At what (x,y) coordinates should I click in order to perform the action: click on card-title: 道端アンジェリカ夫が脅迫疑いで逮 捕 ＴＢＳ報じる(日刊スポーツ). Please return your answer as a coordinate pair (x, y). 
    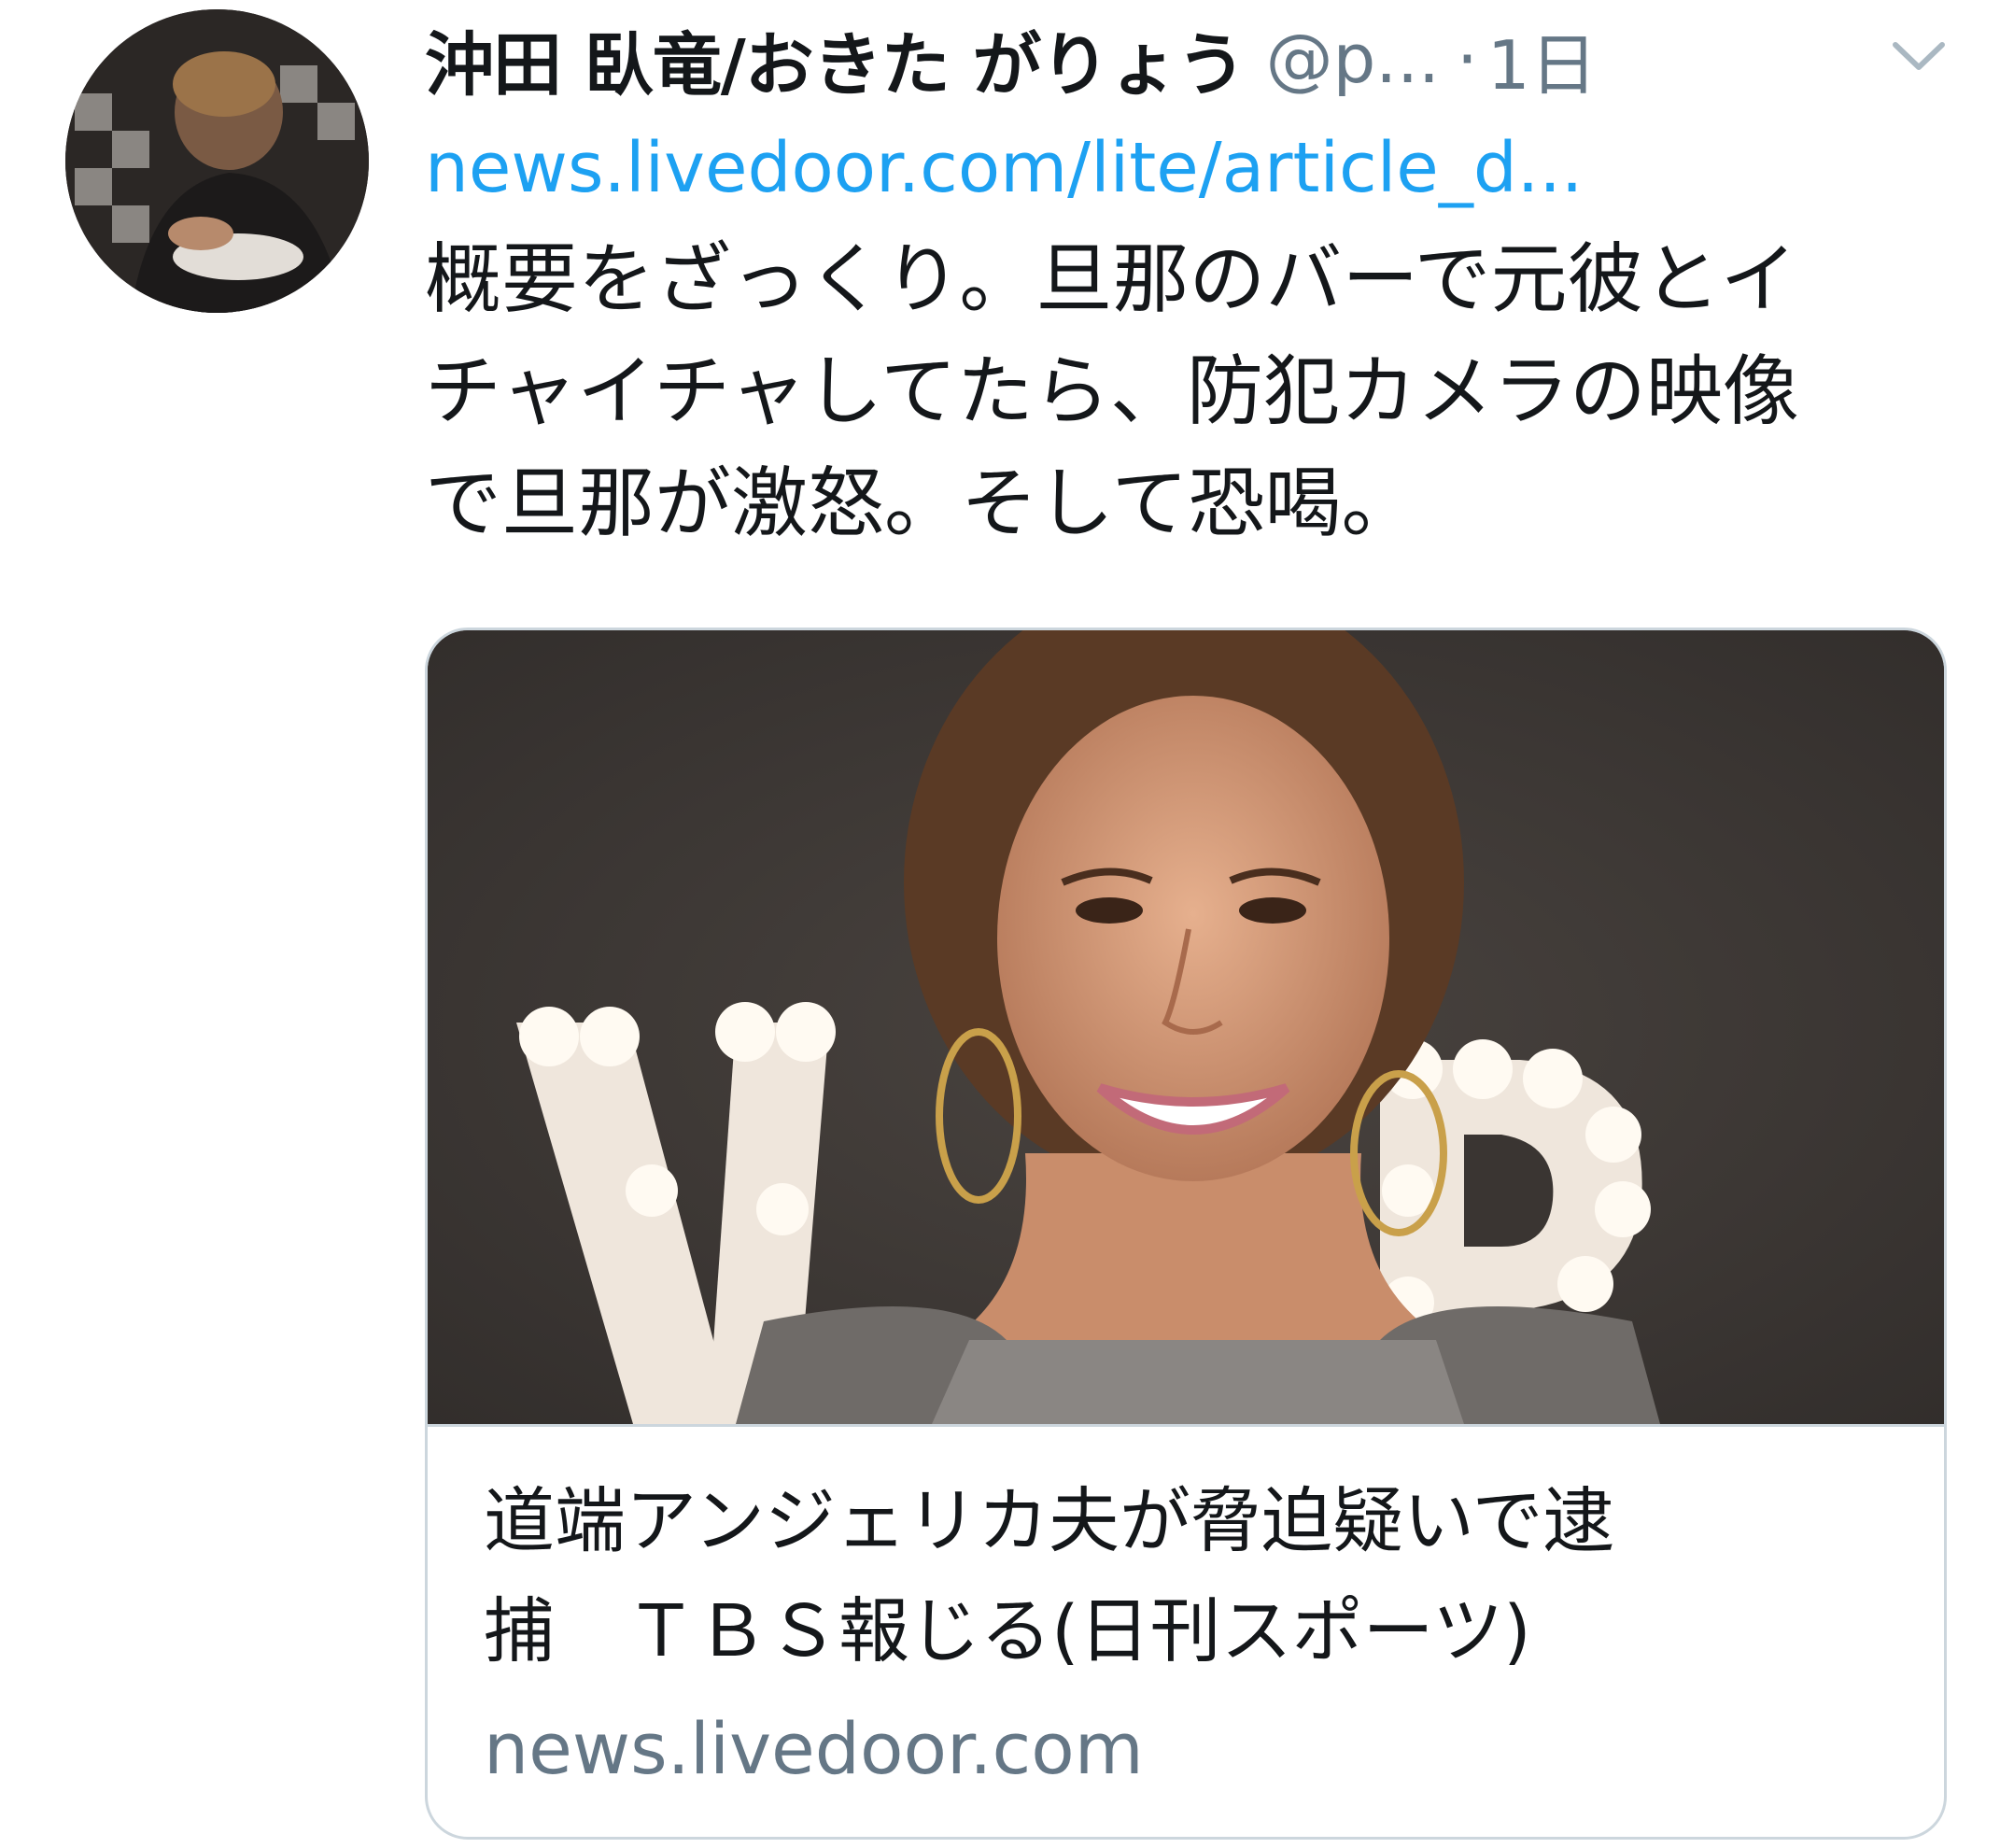
    Looking at the image, I should click on (1193, 1576).